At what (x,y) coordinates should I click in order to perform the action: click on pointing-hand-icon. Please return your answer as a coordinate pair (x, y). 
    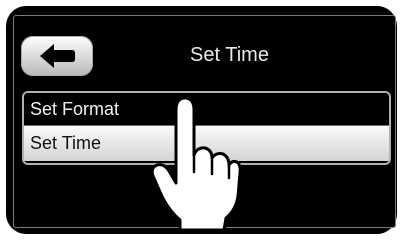
    Looking at the image, I should click on (196, 164).